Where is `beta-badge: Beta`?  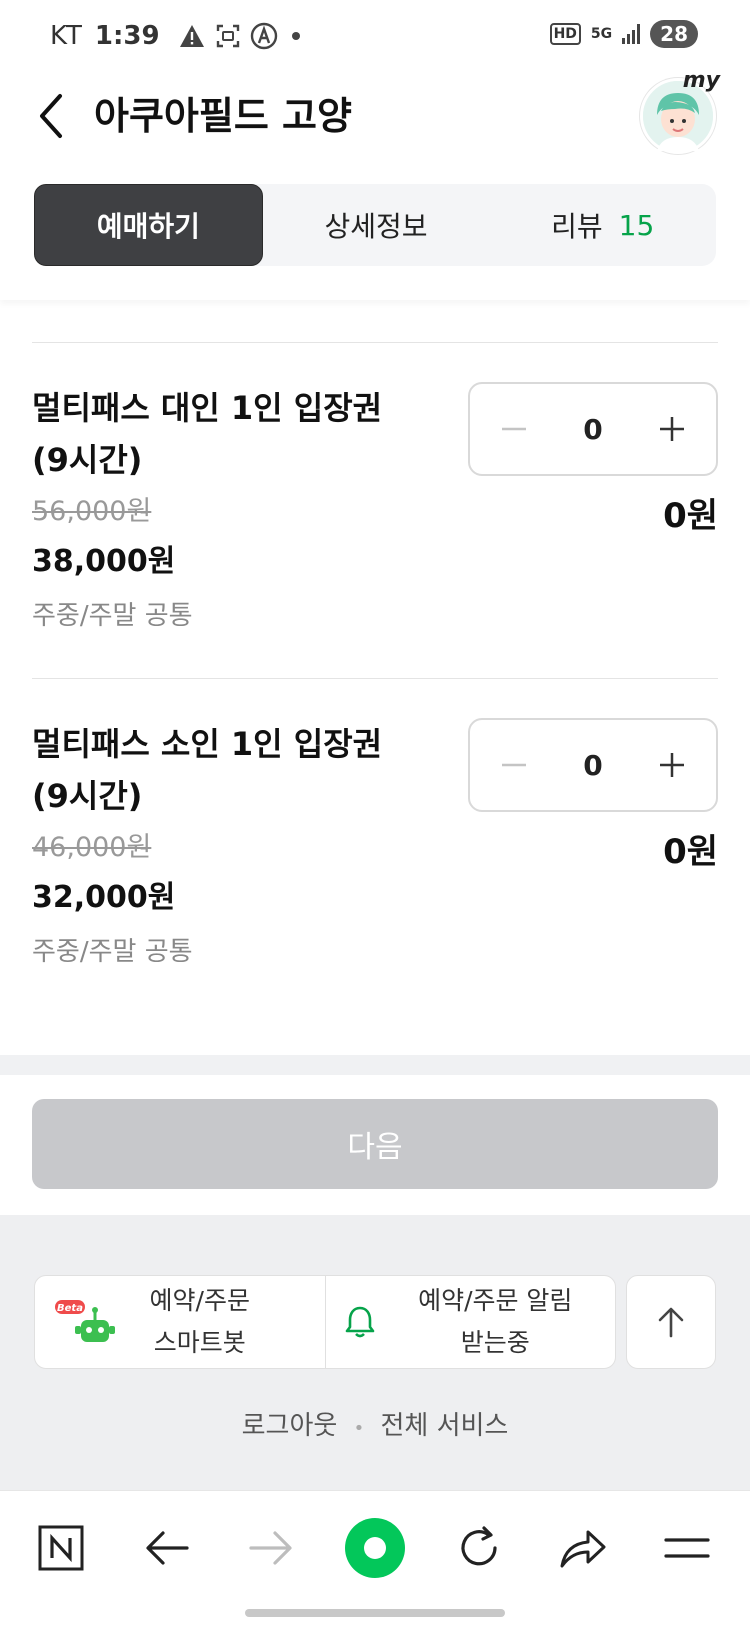 beta-badge: Beta is located at coordinates (70, 1308).